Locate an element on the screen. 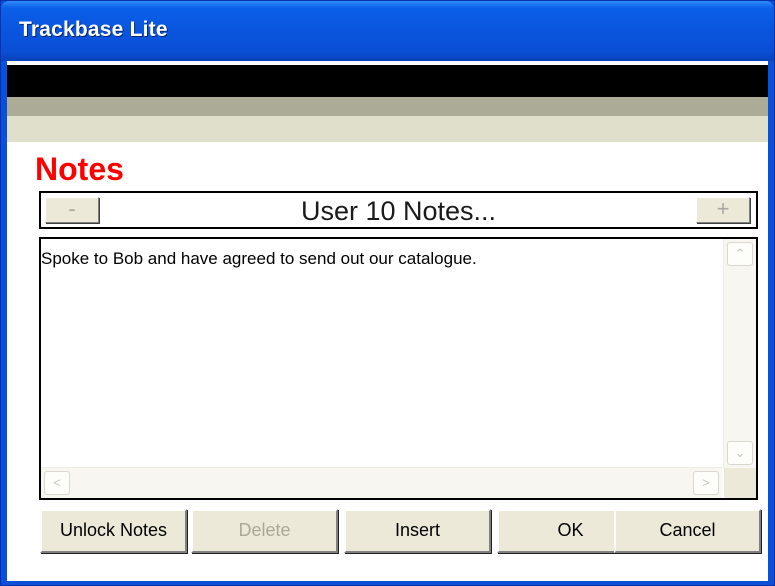  unlock-notes-button: Unlock Notes is located at coordinates (113, 531).